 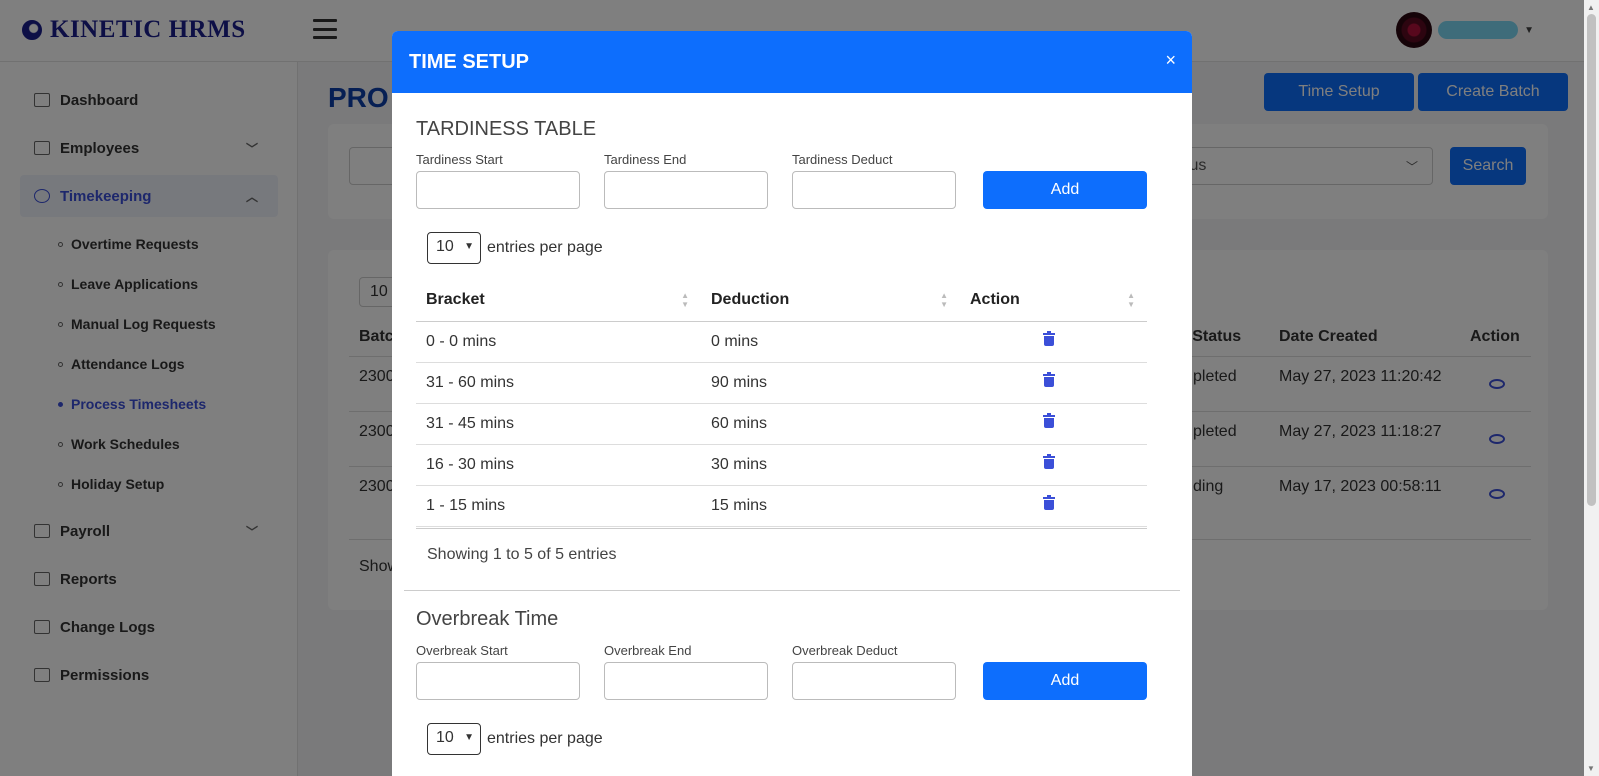 I want to click on tardiness-showing-text: Showing 1 to 5 of 5 entries, so click(x=522, y=554).